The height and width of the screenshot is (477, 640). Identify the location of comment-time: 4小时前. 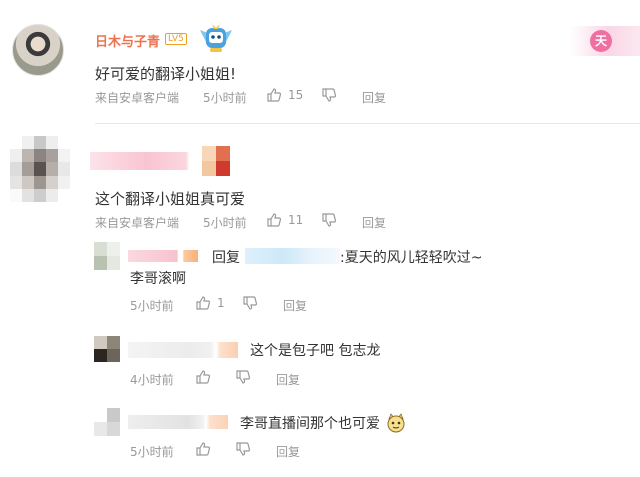
(152, 380).